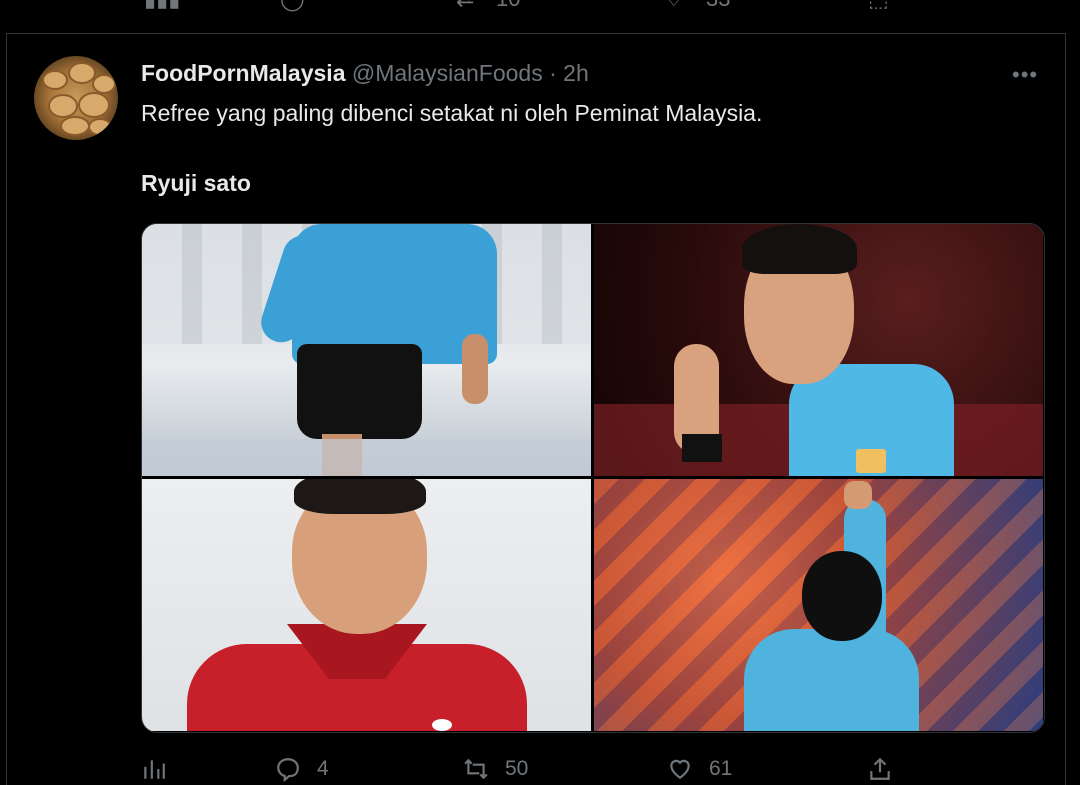  What do you see at coordinates (292, 6) in the screenshot?
I see `reply-icon: ◯` at bounding box center [292, 6].